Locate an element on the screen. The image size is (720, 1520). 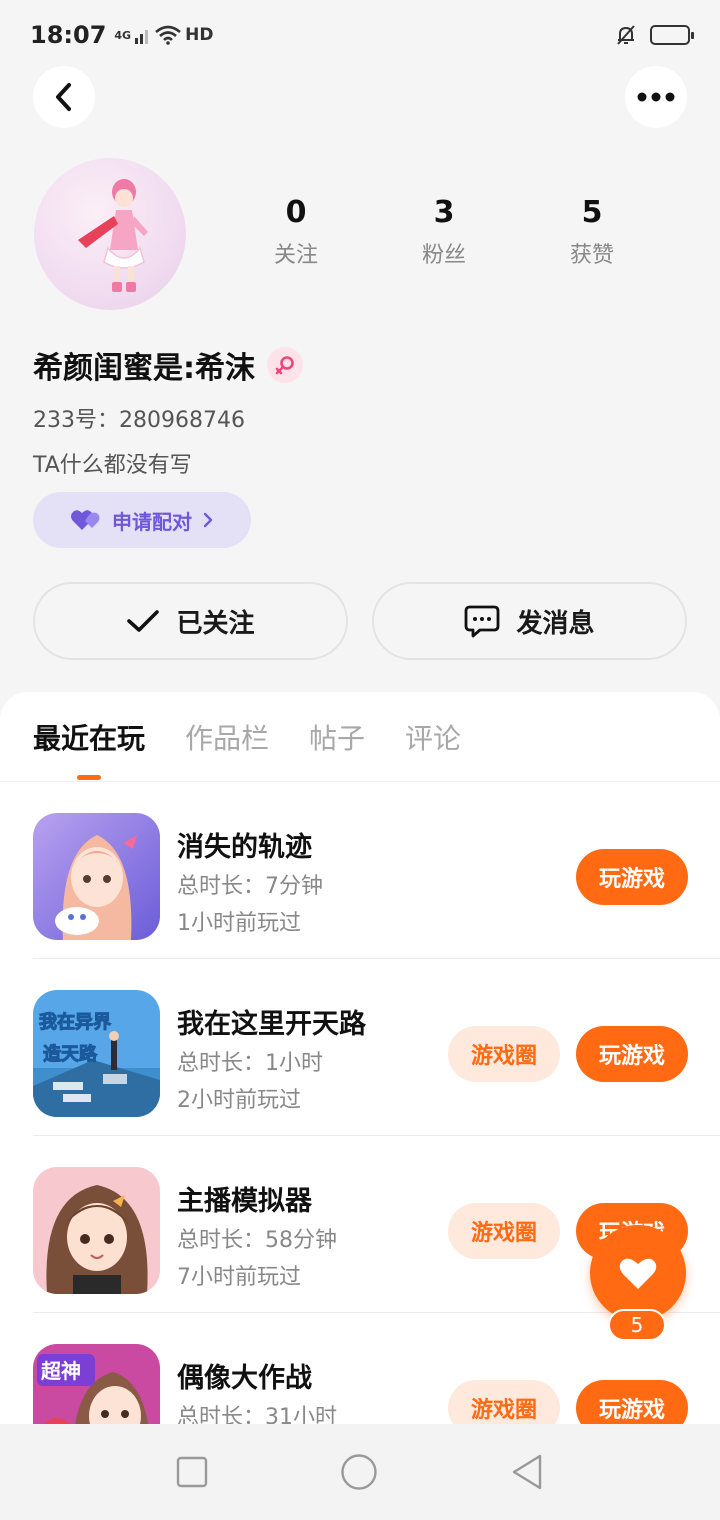
back-button is located at coordinates (64, 97).